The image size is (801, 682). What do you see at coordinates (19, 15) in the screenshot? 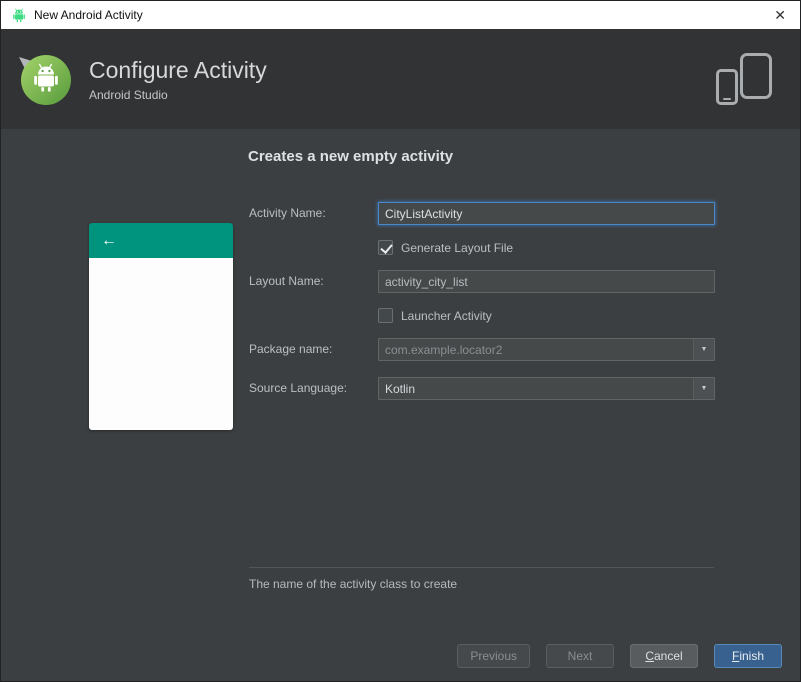
I see `android-icon` at bounding box center [19, 15].